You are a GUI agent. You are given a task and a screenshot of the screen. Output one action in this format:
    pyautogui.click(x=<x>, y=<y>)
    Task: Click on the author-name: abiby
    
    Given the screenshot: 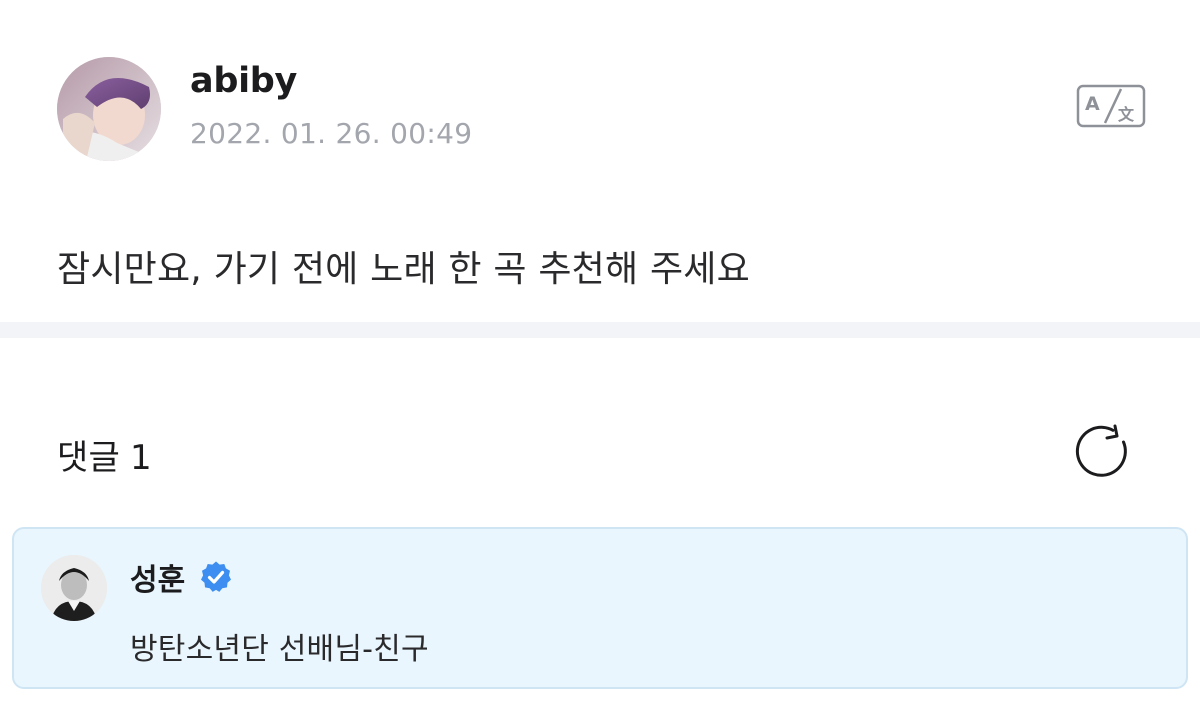 What is the action you would take?
    pyautogui.click(x=243, y=81)
    